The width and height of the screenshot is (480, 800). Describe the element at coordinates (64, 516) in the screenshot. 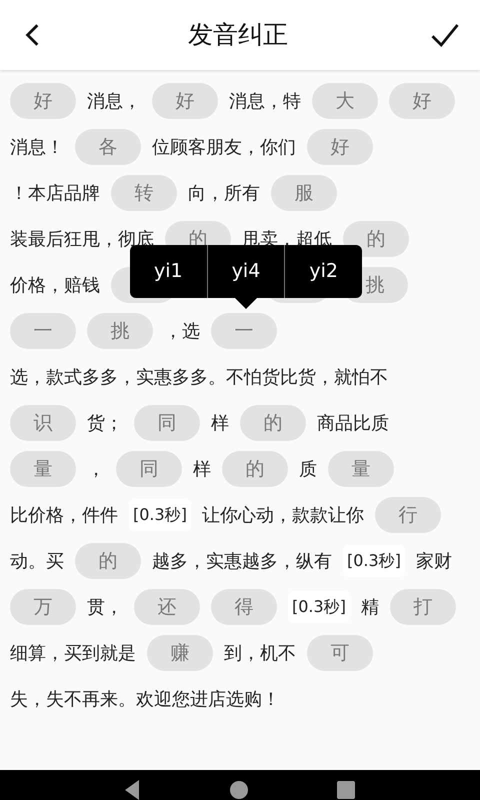

I see `passage-text: 比价格，件件` at that location.